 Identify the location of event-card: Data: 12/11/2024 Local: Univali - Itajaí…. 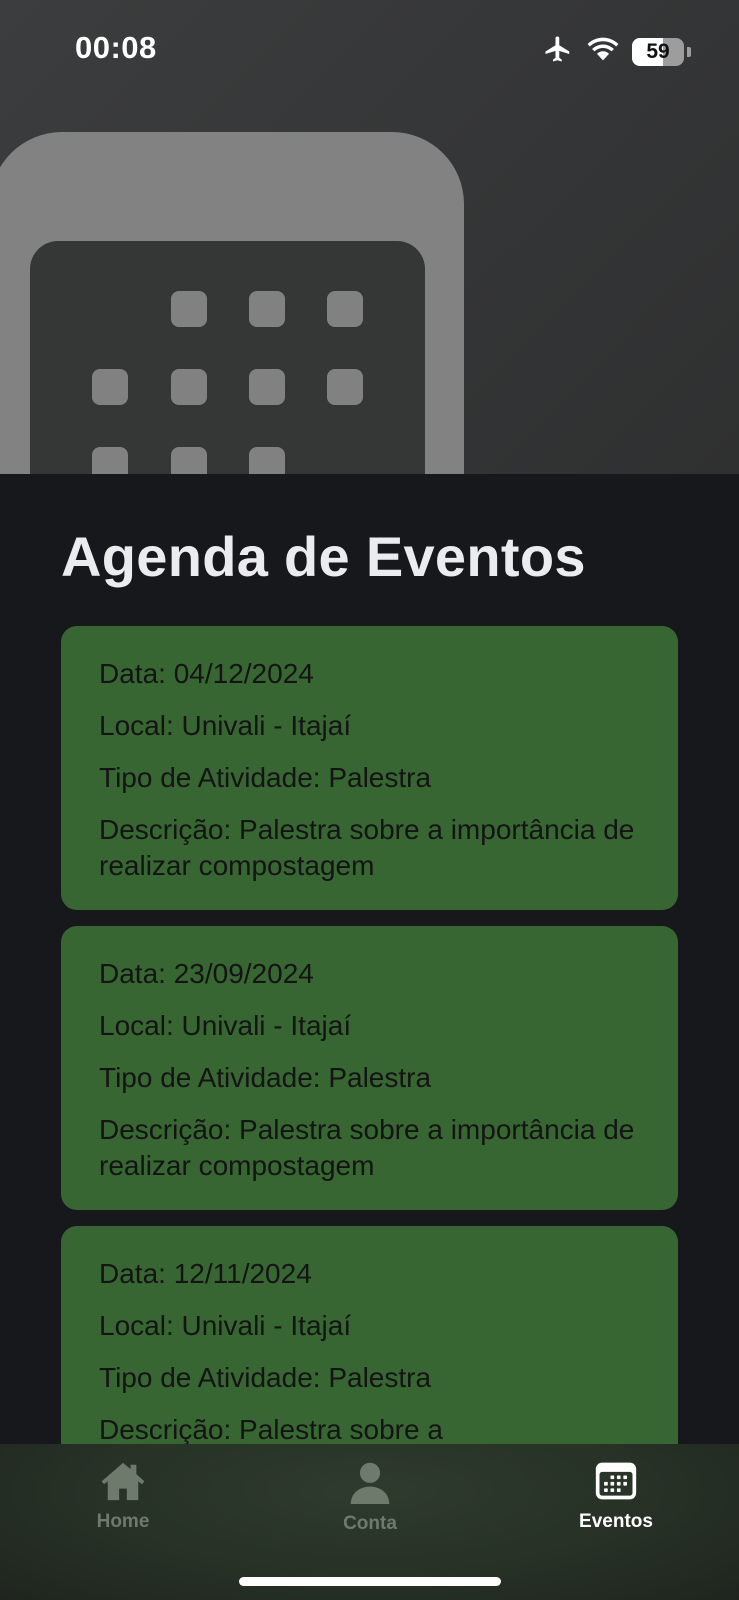
(369, 1335).